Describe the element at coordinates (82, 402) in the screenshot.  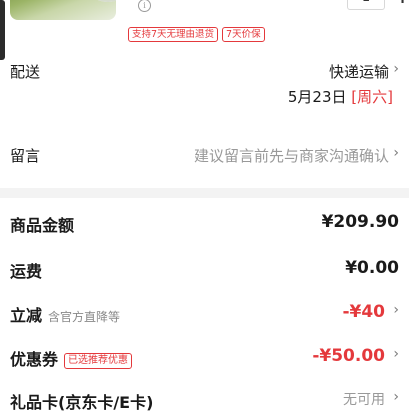
I see `gift-card-label: 礼品卡(京东卡/E卡)` at that location.